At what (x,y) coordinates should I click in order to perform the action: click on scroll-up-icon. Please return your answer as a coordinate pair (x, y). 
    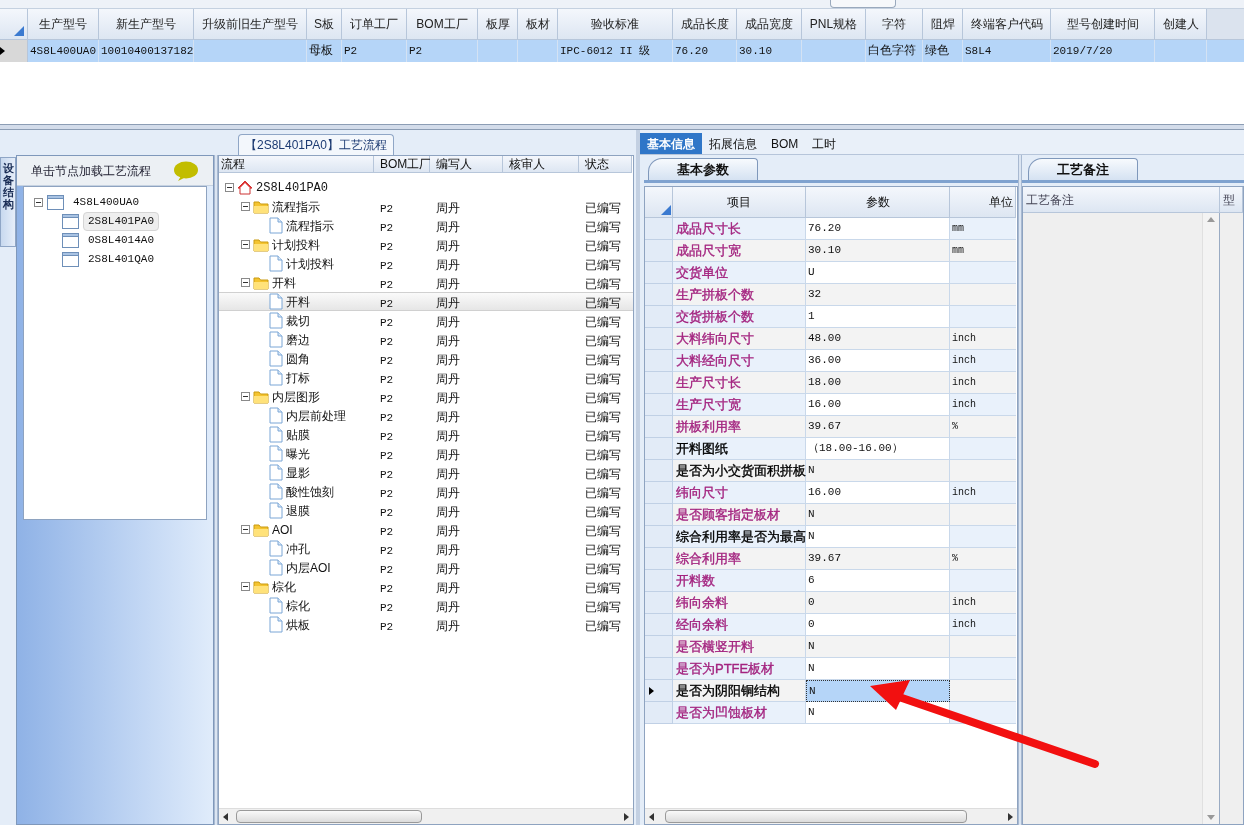
    Looking at the image, I should click on (1211, 219).